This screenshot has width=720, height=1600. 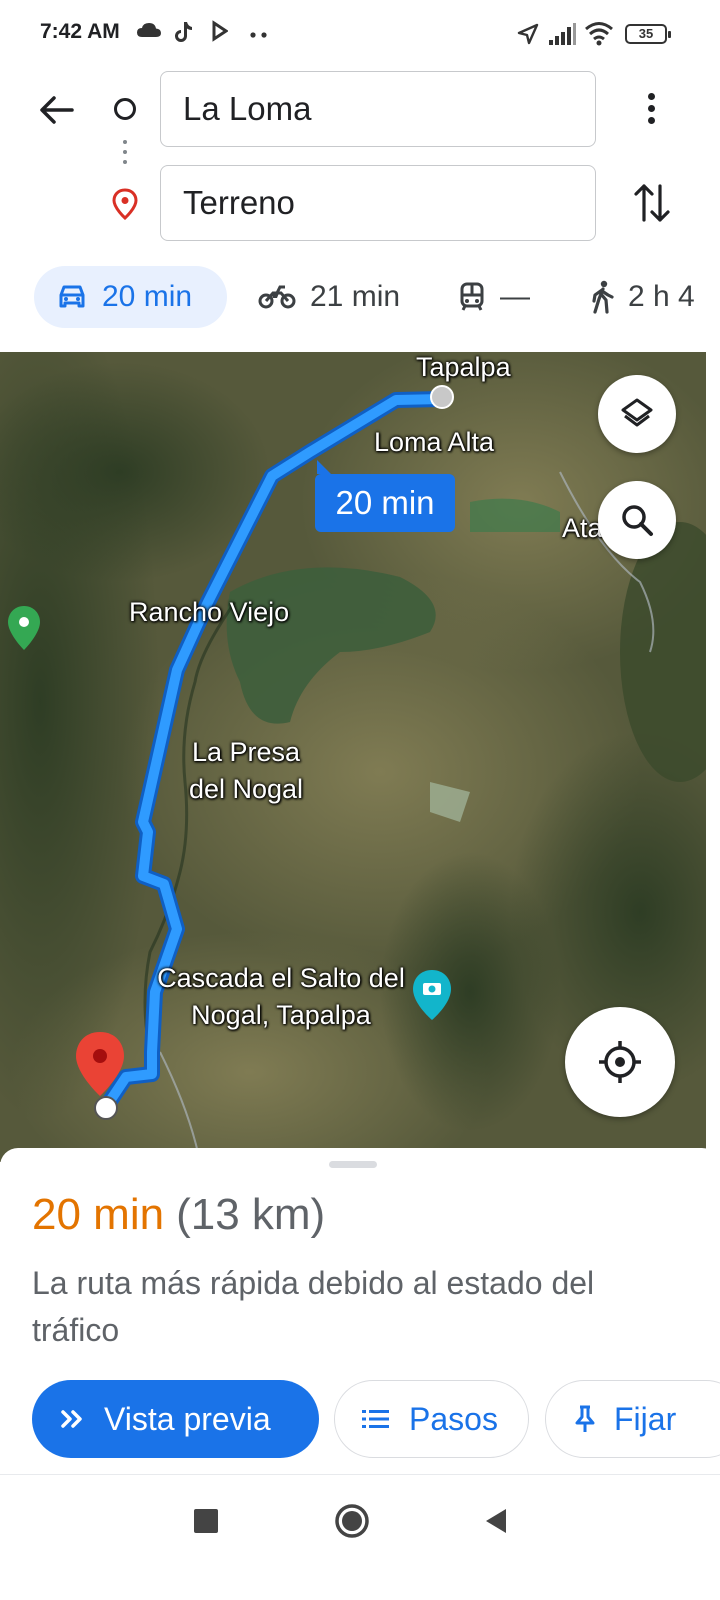 I want to click on steps-button: Pasos, so click(x=431, y=1419).